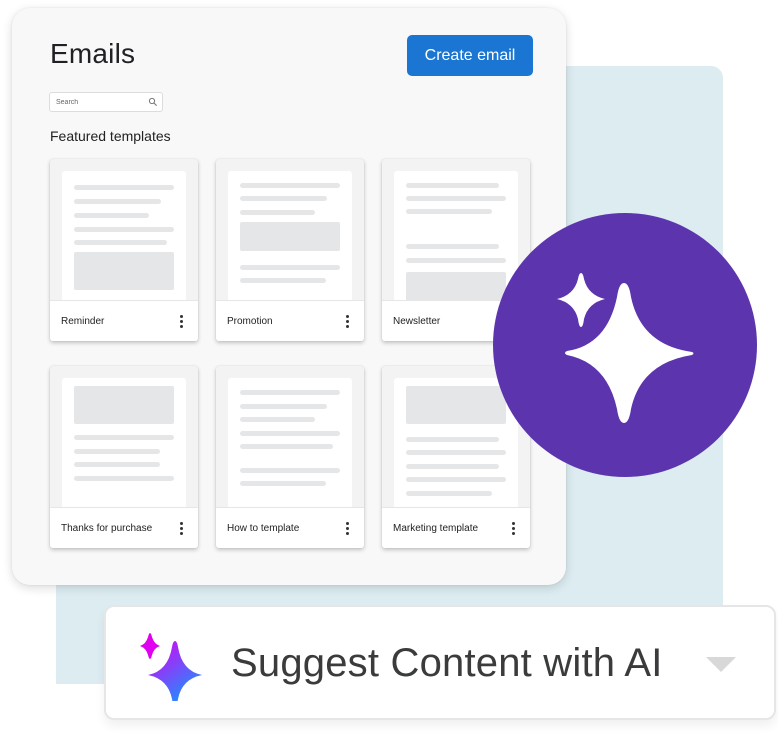 This screenshot has width=778, height=739. I want to click on sparkle-icon, so click(625, 348).